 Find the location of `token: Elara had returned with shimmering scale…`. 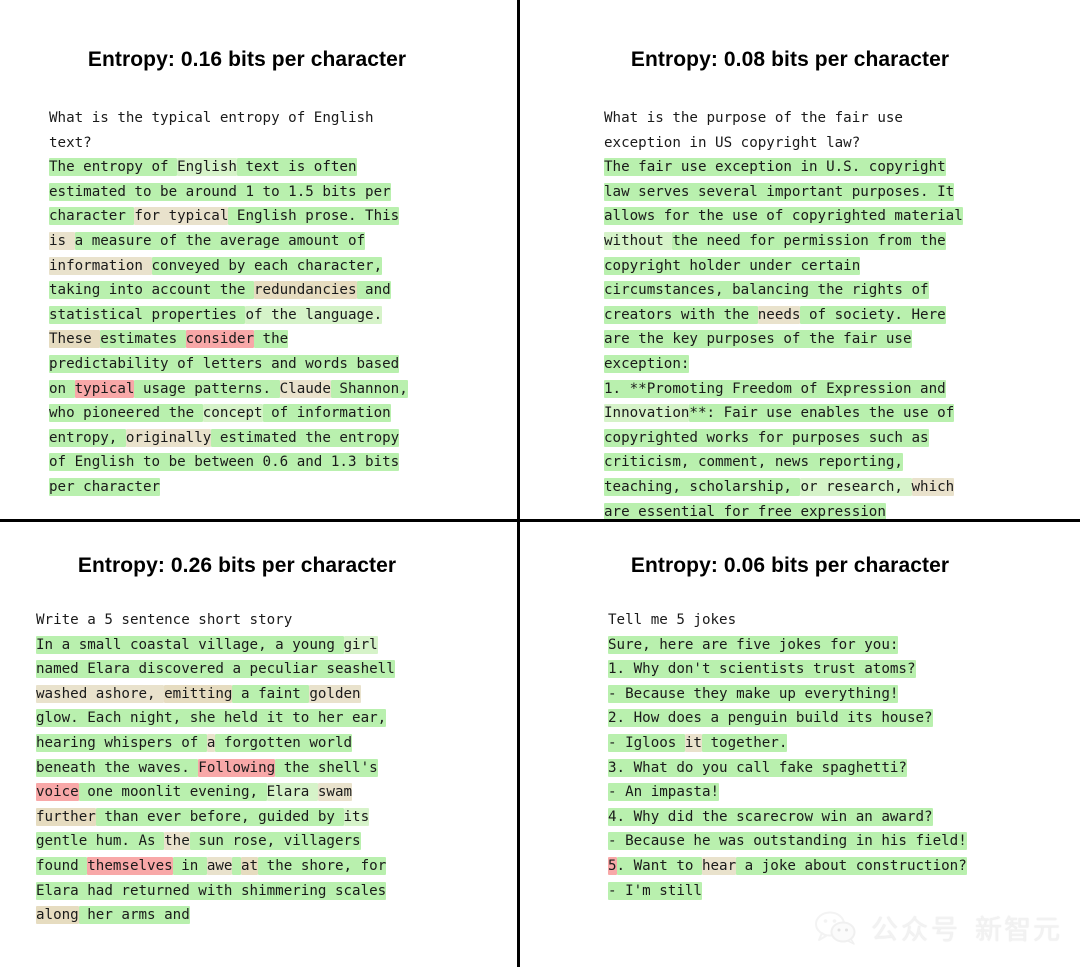

token: Elara had returned with shimmering scale… is located at coordinates (211, 890).